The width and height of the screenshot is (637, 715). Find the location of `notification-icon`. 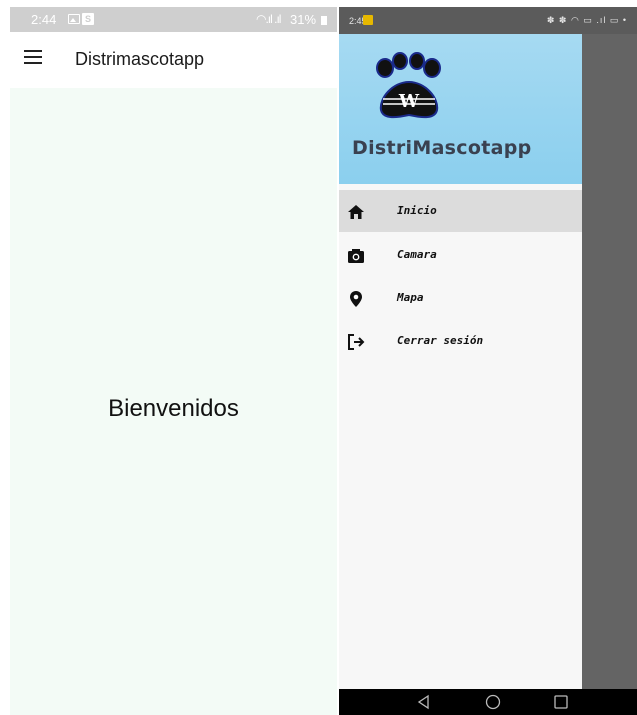

notification-icon is located at coordinates (368, 20).